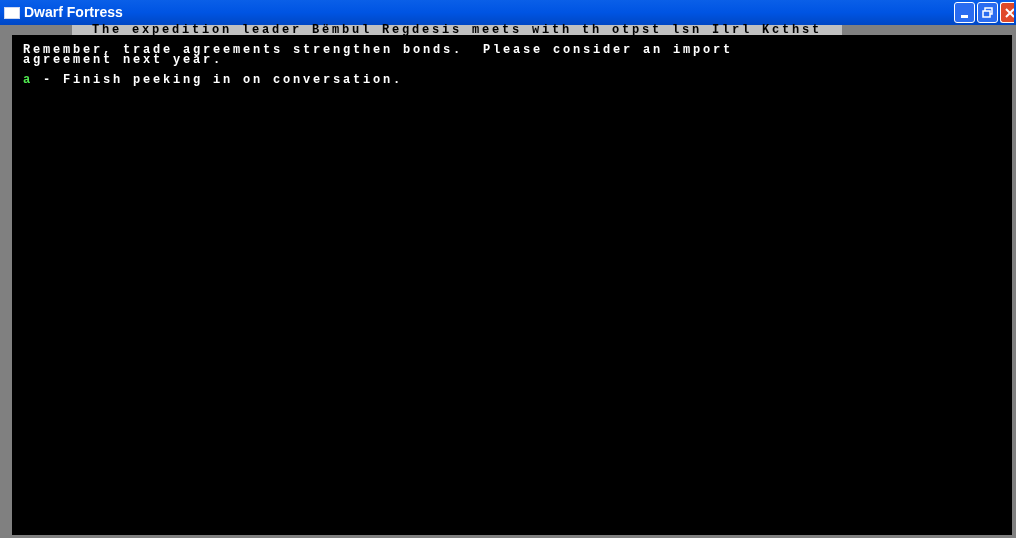  Describe the element at coordinates (457, 30) in the screenshot. I see `header-text: The expedition leader Bëmbul Regdesis meets with th otpst lsn Ilrl Kcthst` at that location.